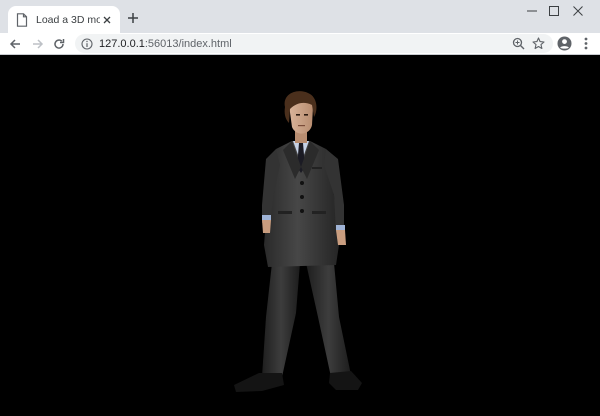  I want to click on info-icon, so click(87, 43).